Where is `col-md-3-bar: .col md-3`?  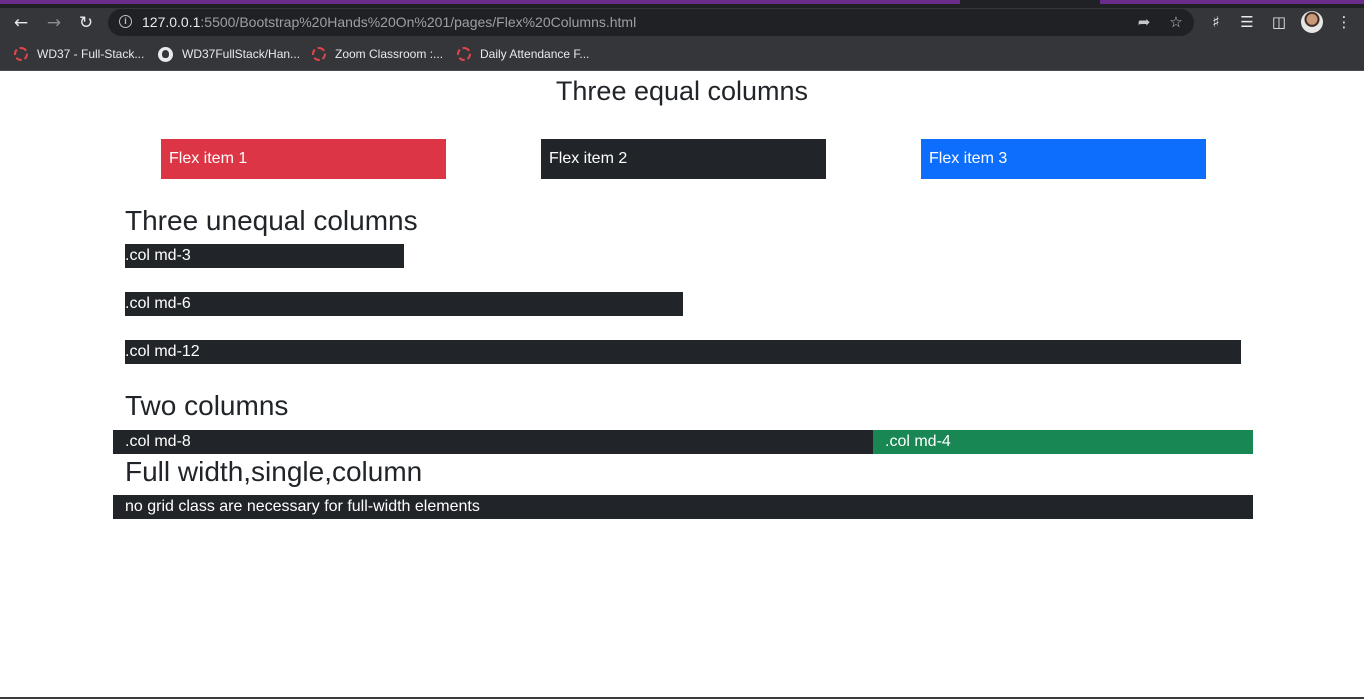 col-md-3-bar: .col md-3 is located at coordinates (264, 256).